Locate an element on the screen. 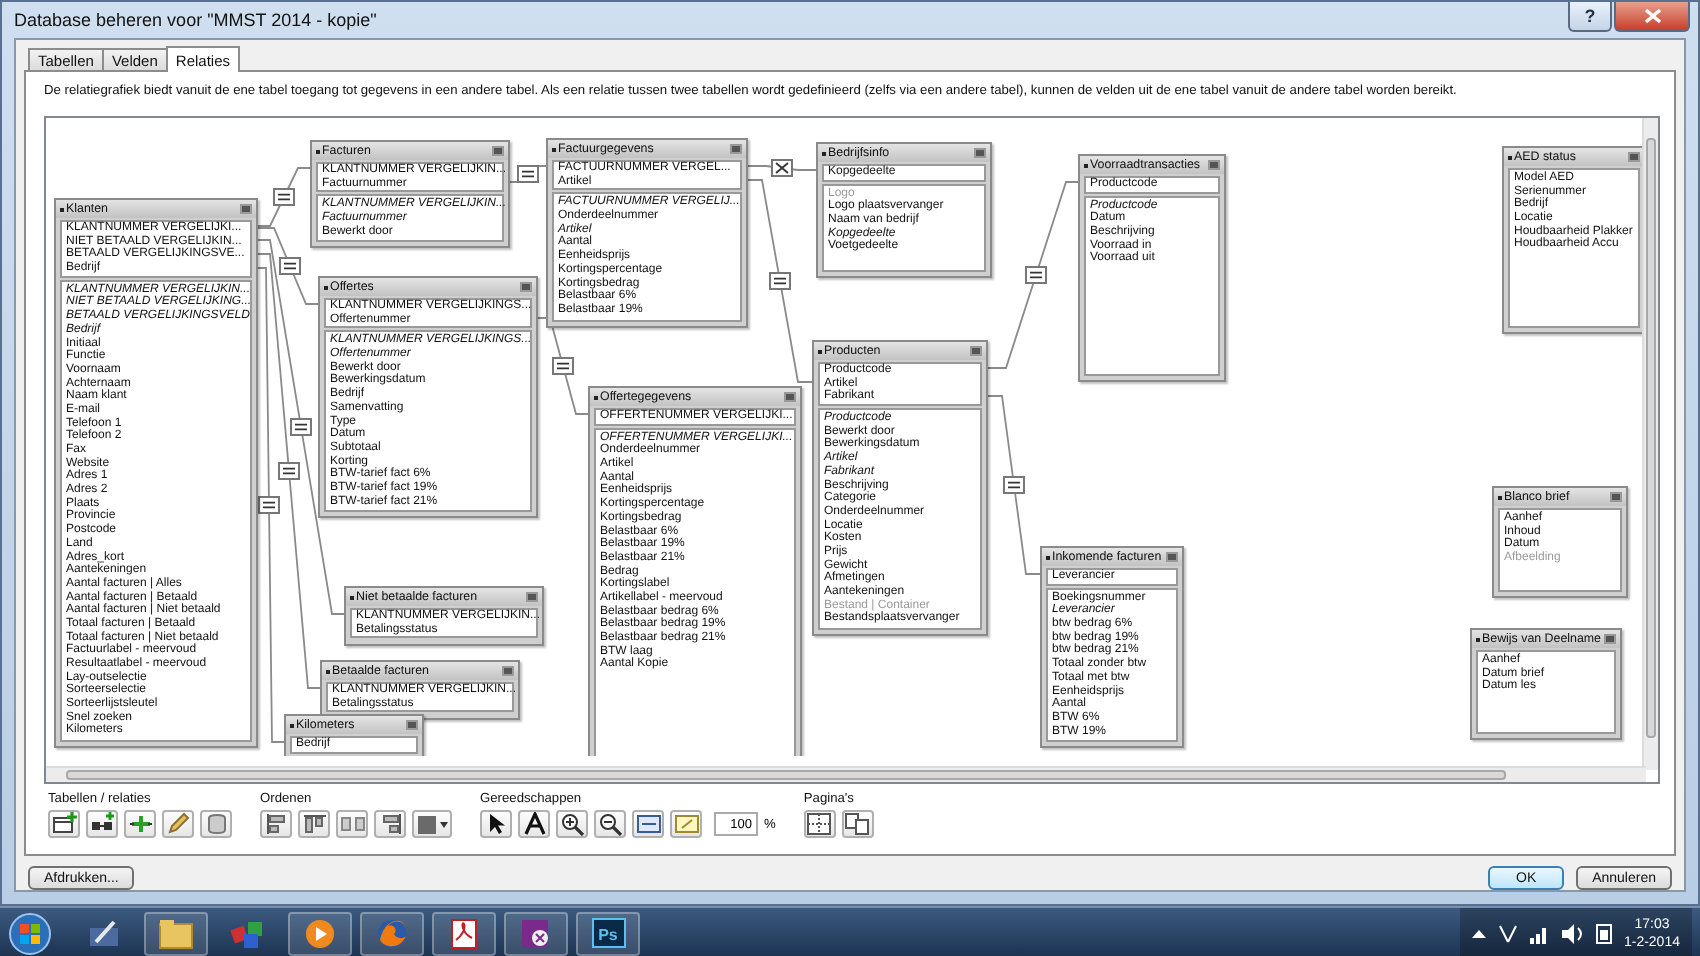 This screenshot has width=1700, height=956. pointer-tool-button is located at coordinates (496, 824).